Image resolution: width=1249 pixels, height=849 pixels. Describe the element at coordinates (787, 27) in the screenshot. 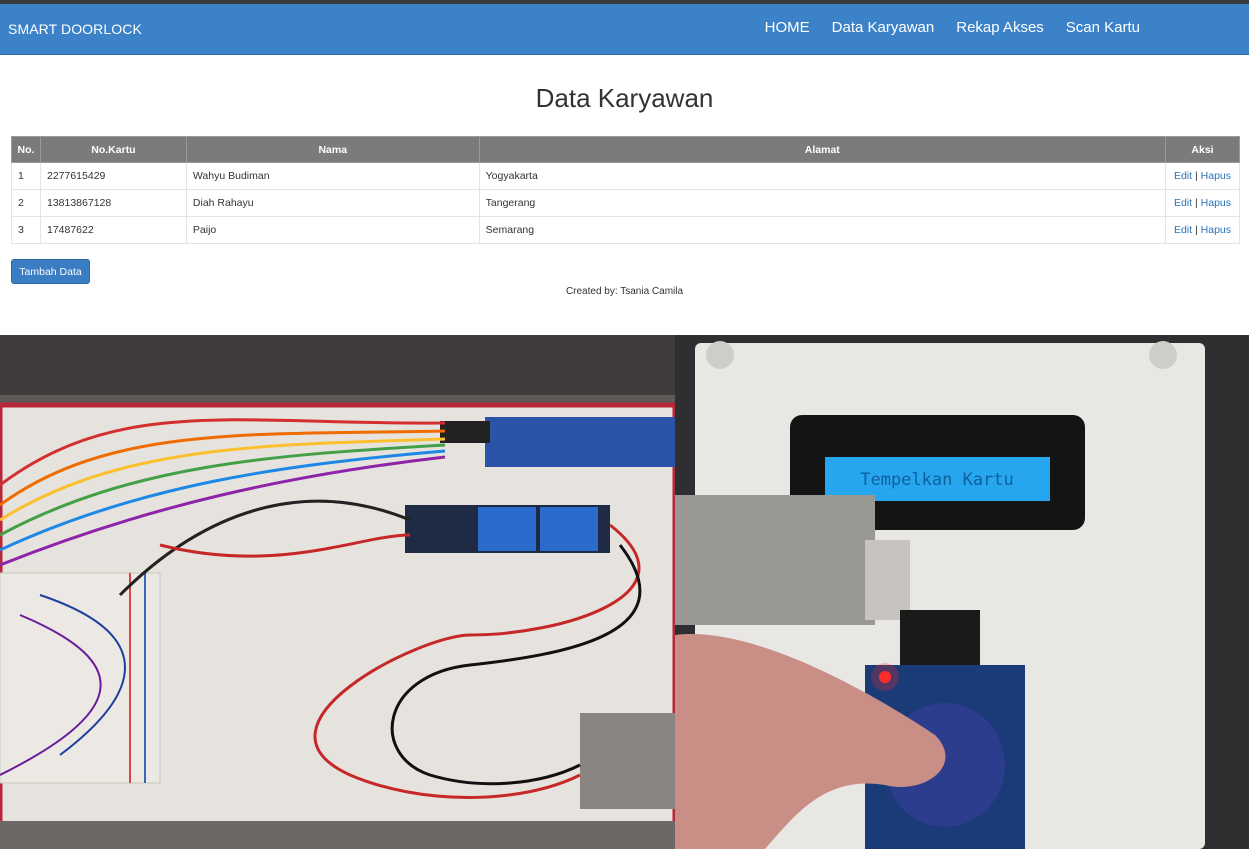

I see `nav-link-home: HOME` at that location.